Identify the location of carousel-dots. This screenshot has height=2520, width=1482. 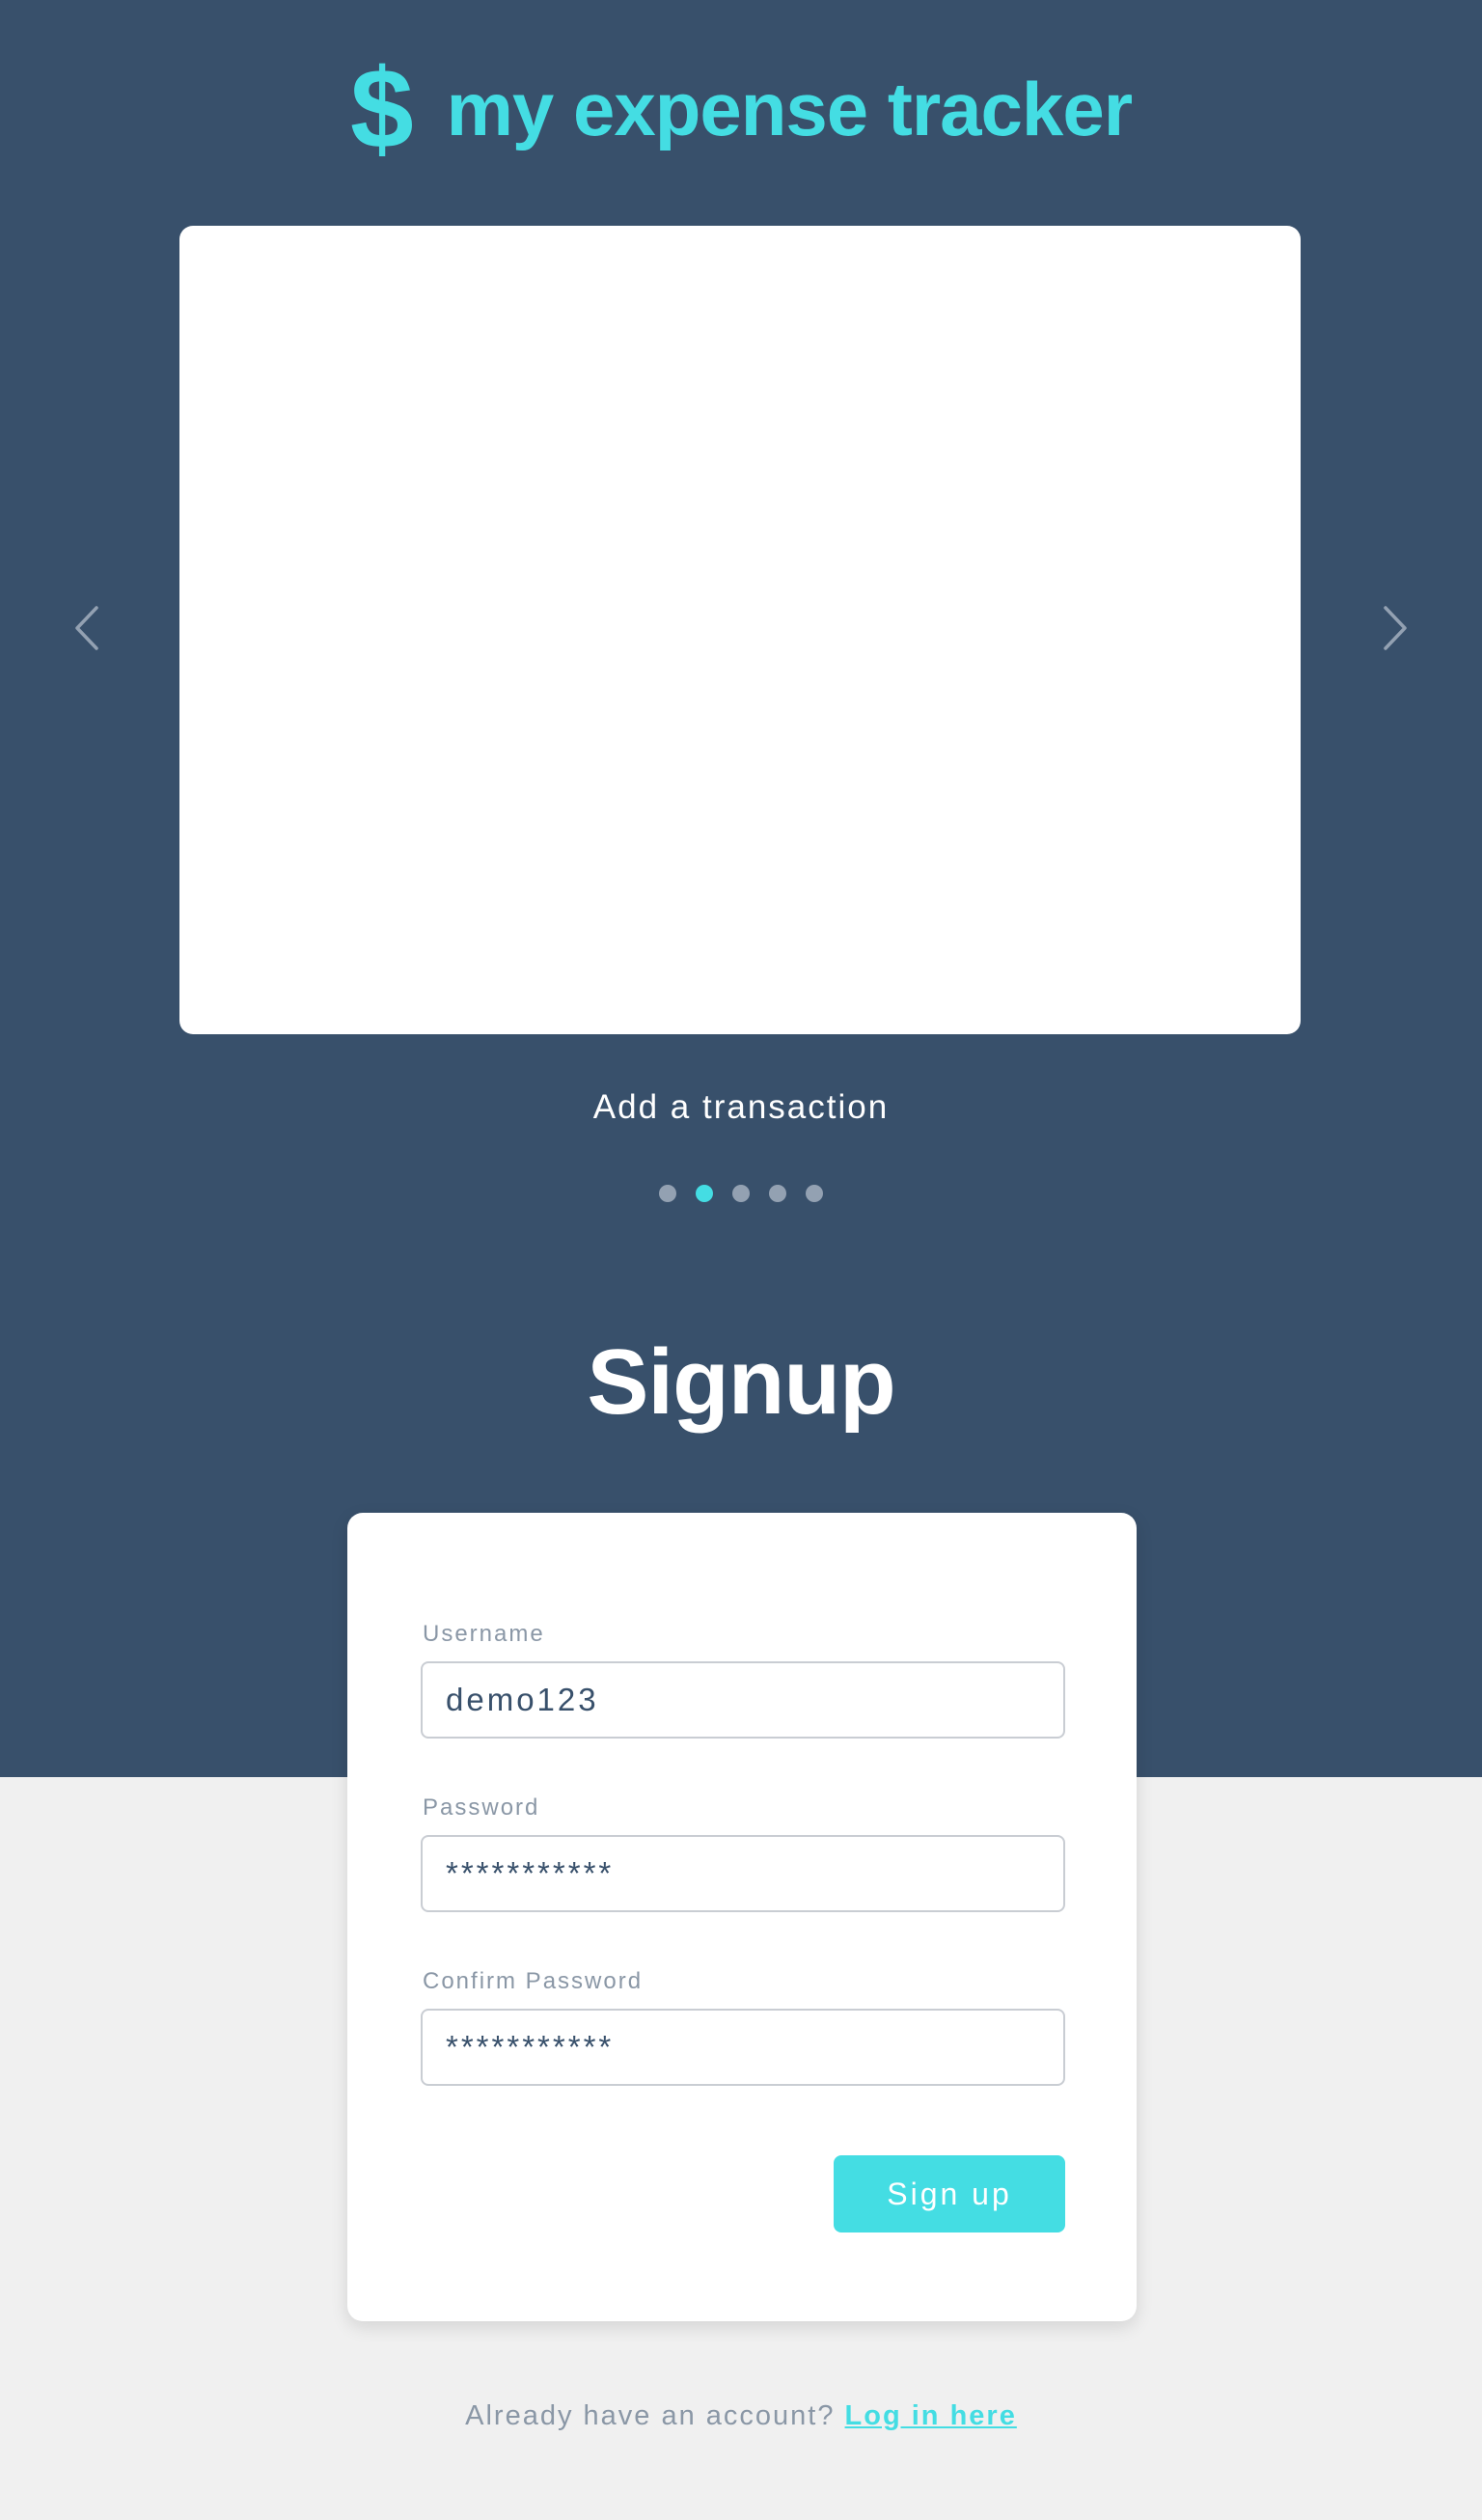
(741, 1194).